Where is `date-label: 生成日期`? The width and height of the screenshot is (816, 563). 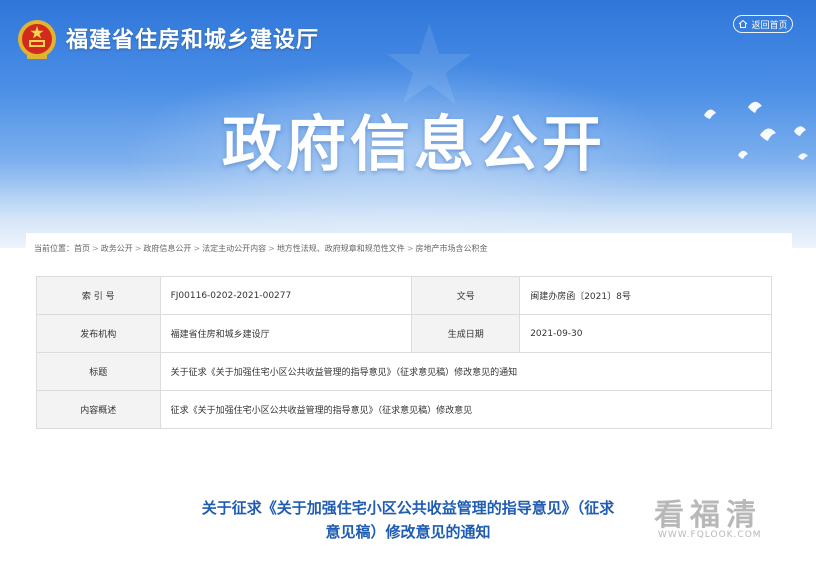
date-label: 生成日期 is located at coordinates (466, 333).